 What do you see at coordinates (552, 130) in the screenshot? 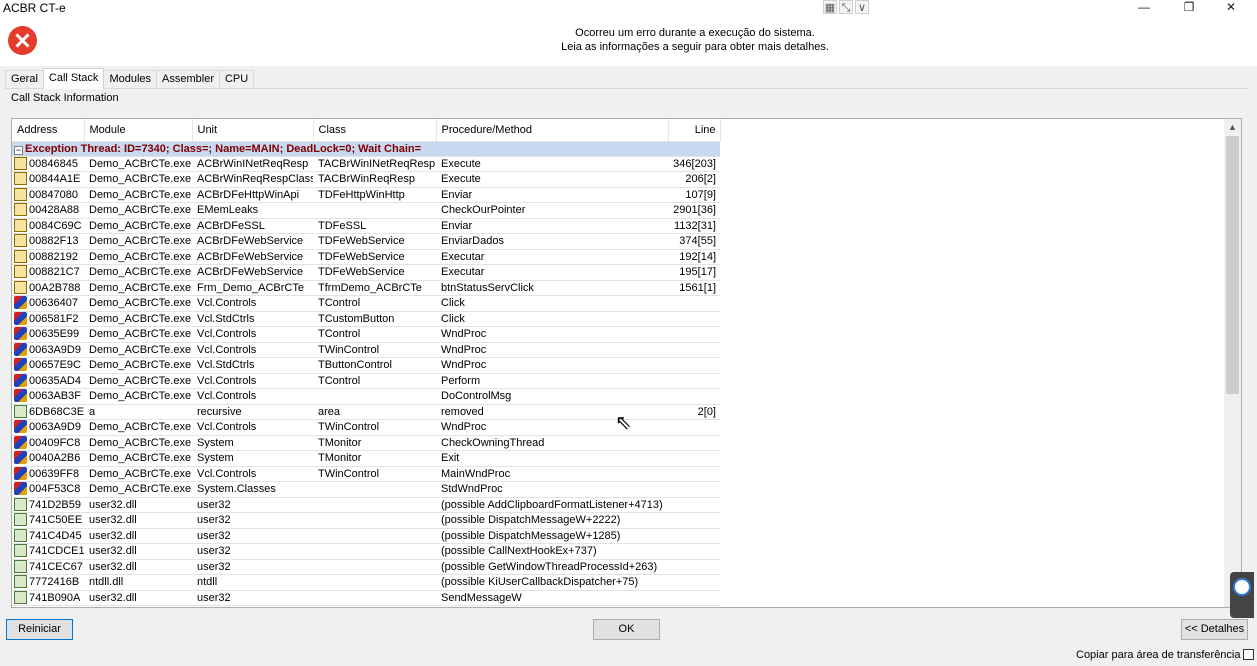
I see `column-header-procedure: Procedure/Method` at bounding box center [552, 130].